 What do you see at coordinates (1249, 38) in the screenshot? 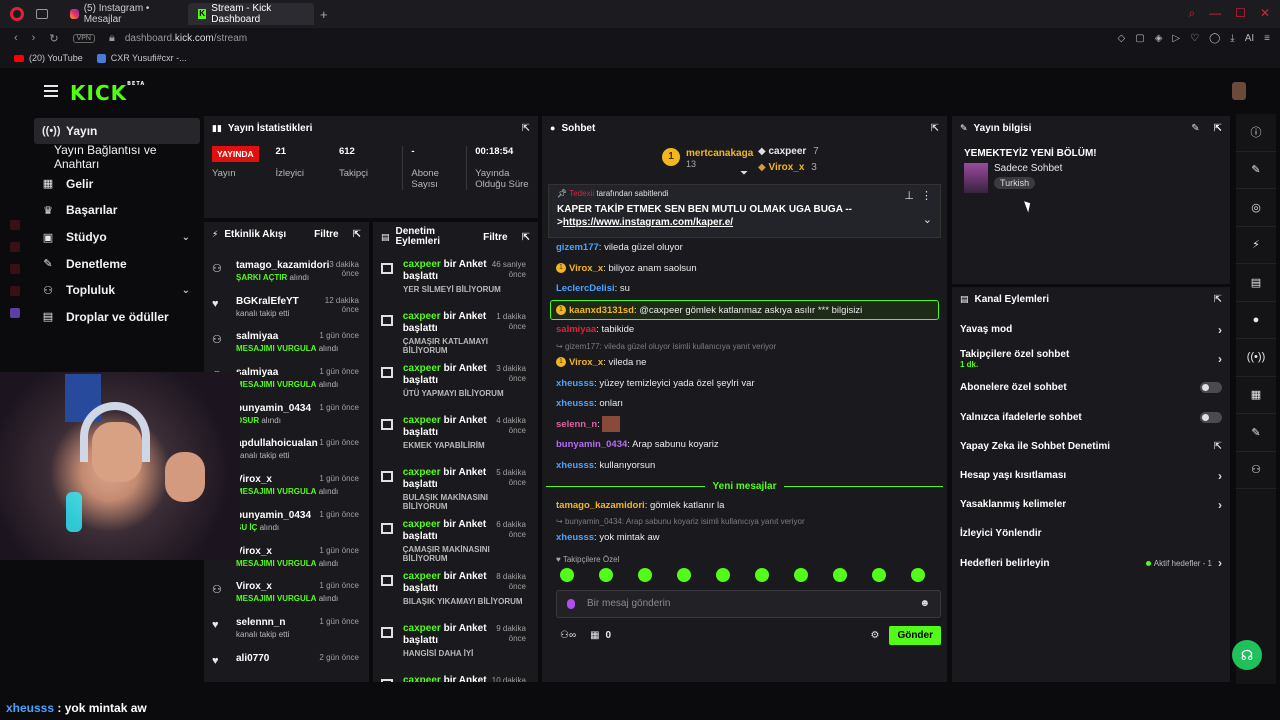
I see `ai-button: AI` at bounding box center [1249, 38].